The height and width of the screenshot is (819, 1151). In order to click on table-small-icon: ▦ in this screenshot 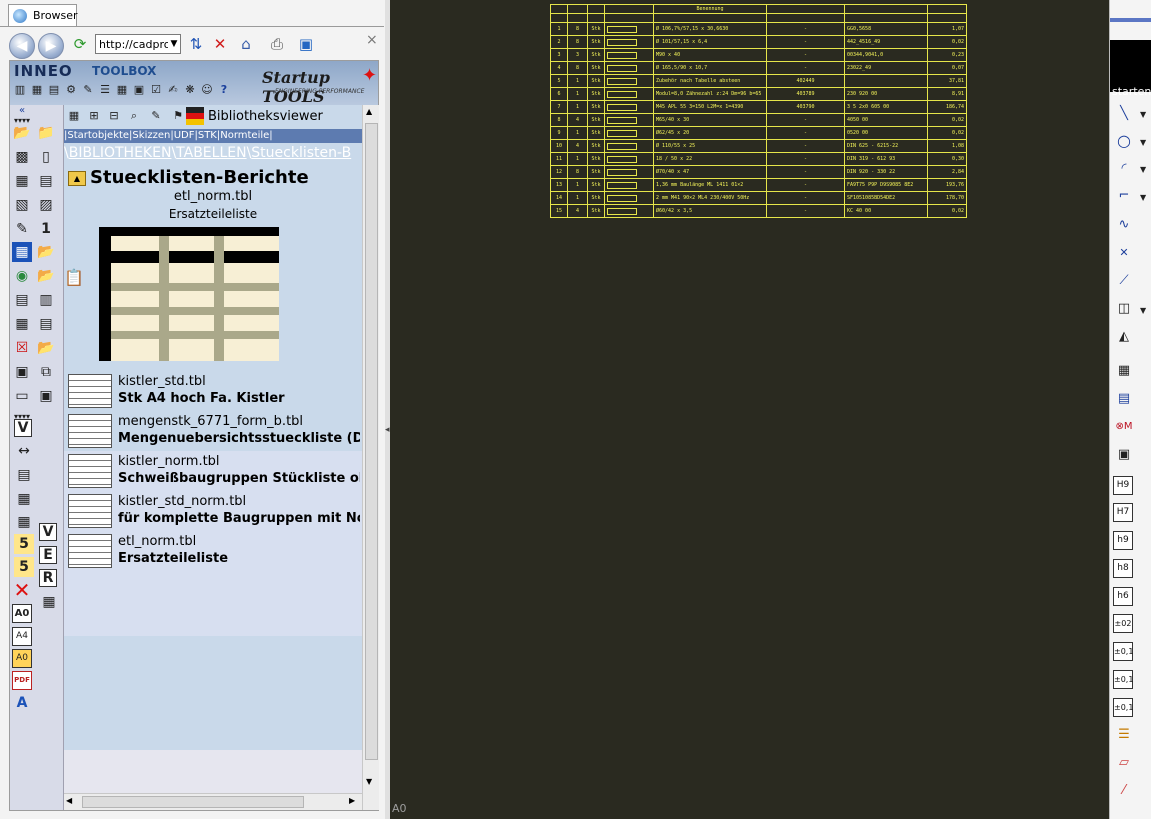, I will do `click(24, 499)`.